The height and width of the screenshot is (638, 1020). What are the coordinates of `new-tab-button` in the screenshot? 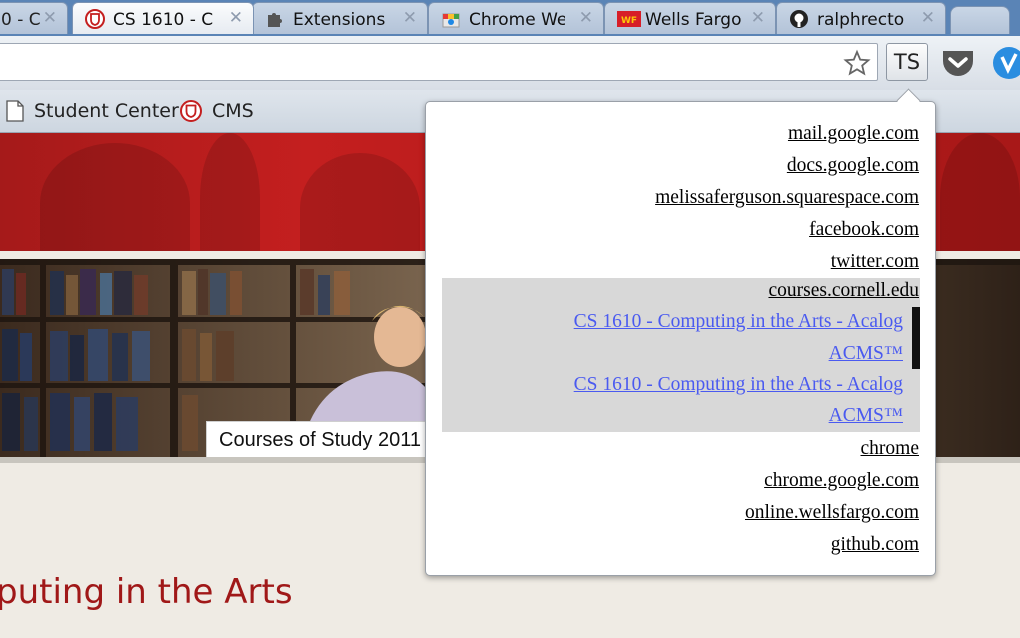 It's located at (980, 20).